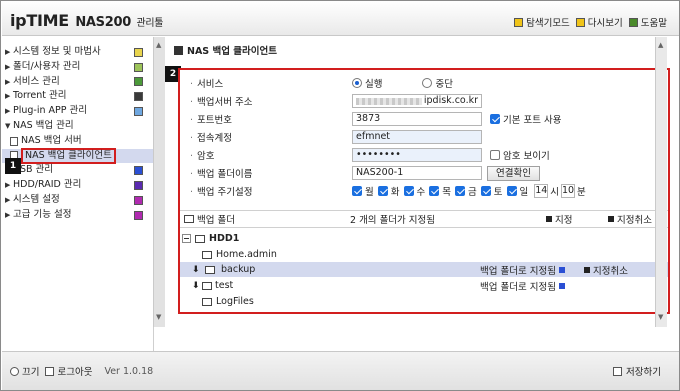 The width and height of the screenshot is (680, 391). Describe the element at coordinates (606, 270) in the screenshot. I see `row-unassign-button: 지정취소` at that location.